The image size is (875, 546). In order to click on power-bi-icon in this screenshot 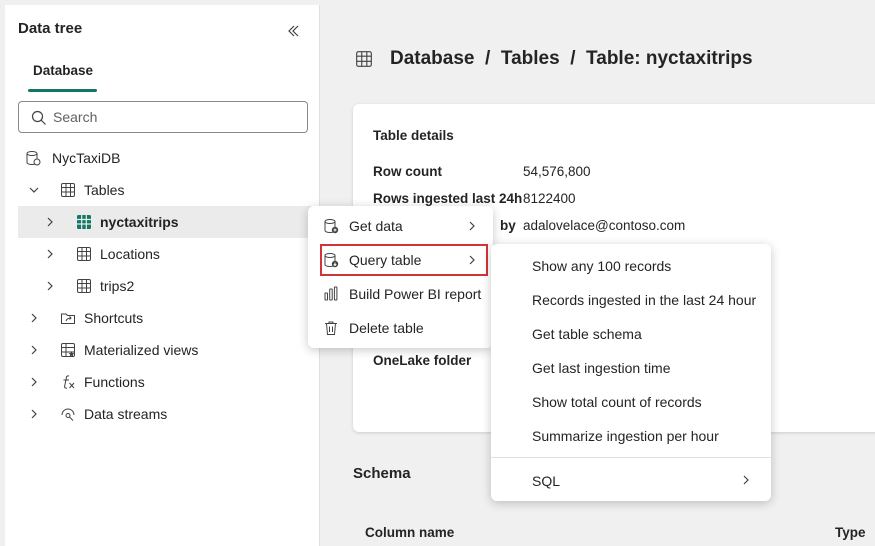, I will do `click(331, 293)`.